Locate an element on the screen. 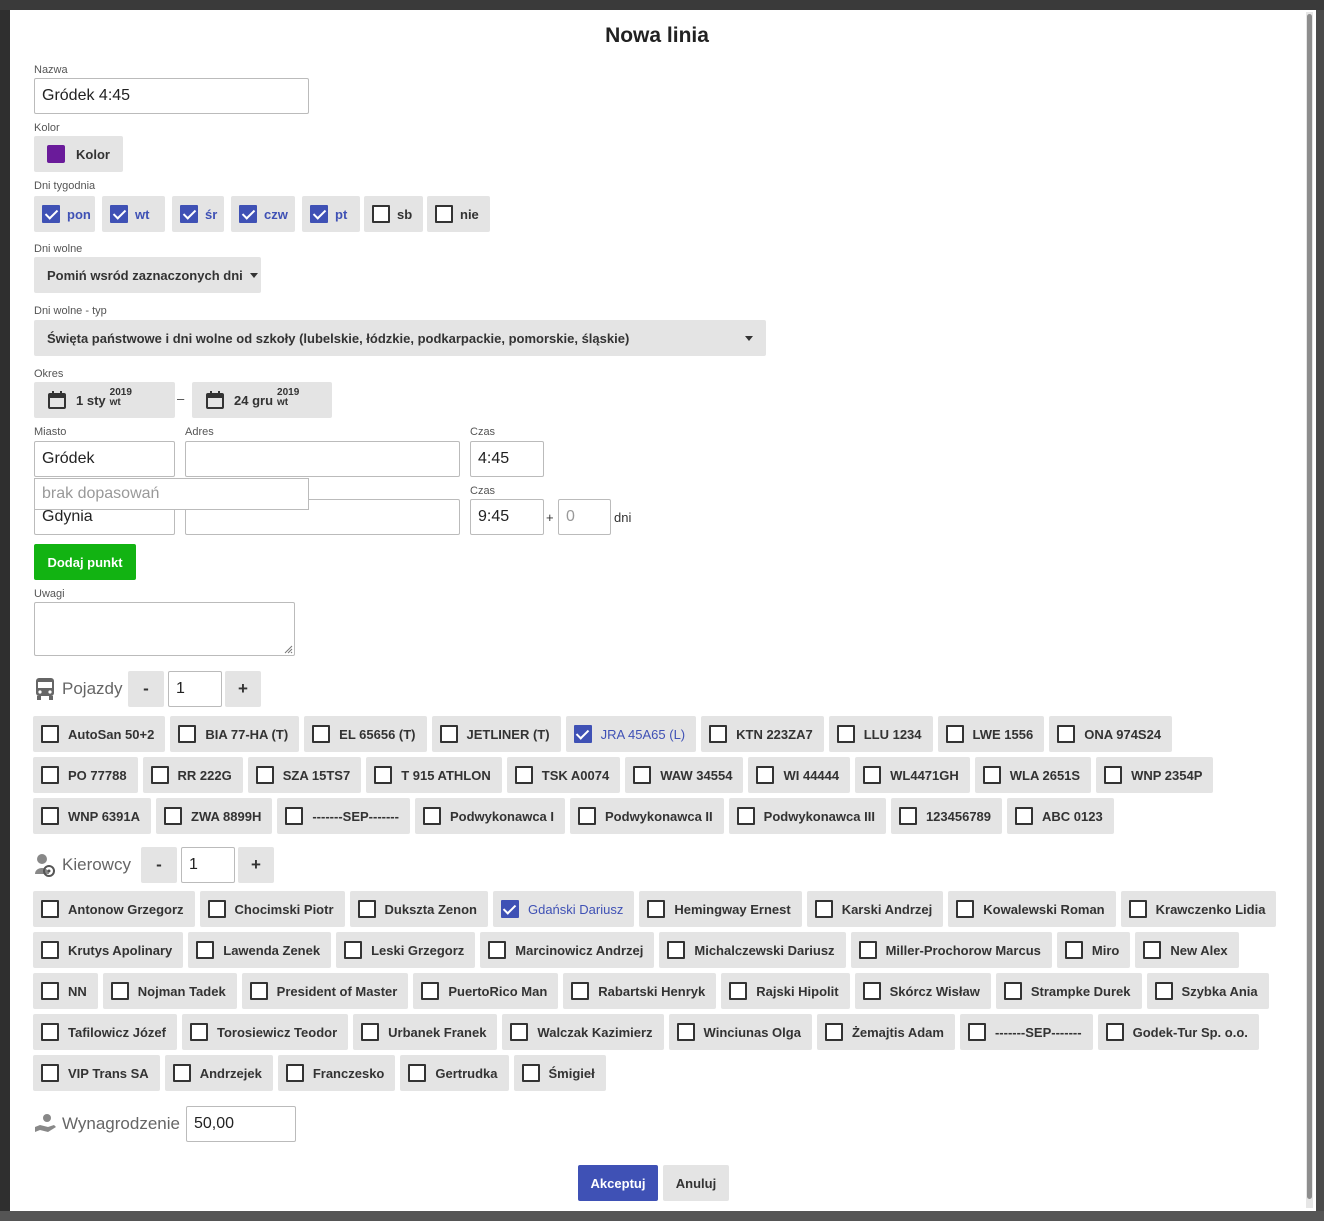 The height and width of the screenshot is (1221, 1324). end-time-input is located at coordinates (507, 517).